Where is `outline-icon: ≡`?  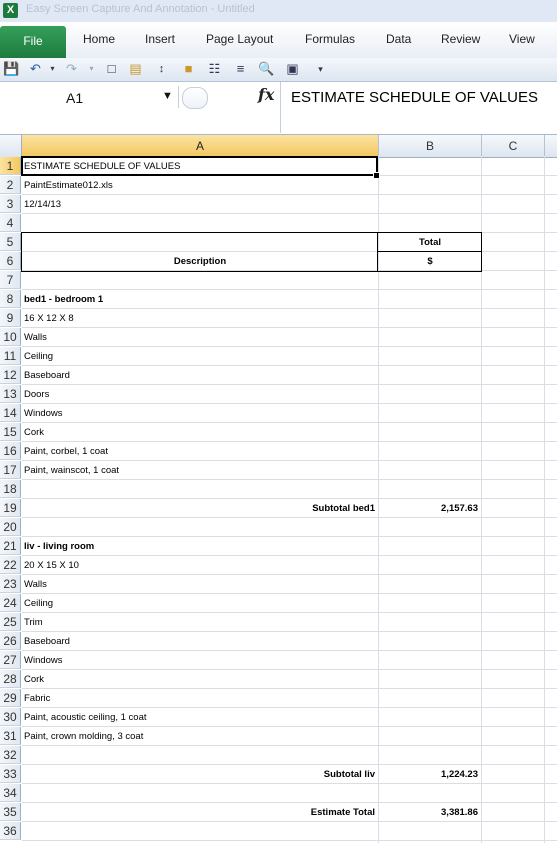
outline-icon: ≡ is located at coordinates (240, 69).